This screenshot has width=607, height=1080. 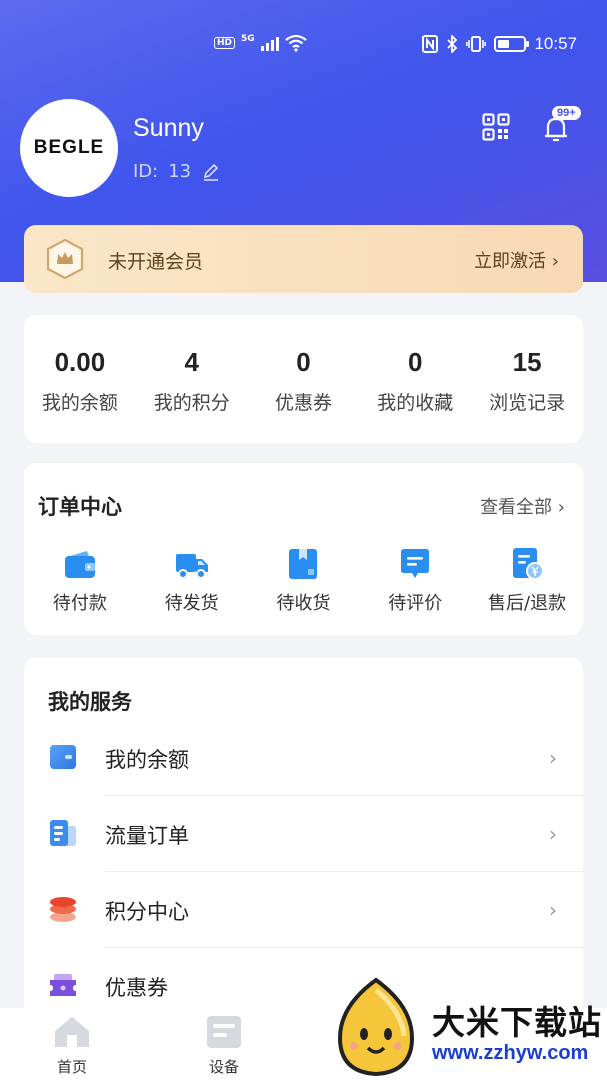 I want to click on username: Sunny, so click(x=168, y=128).